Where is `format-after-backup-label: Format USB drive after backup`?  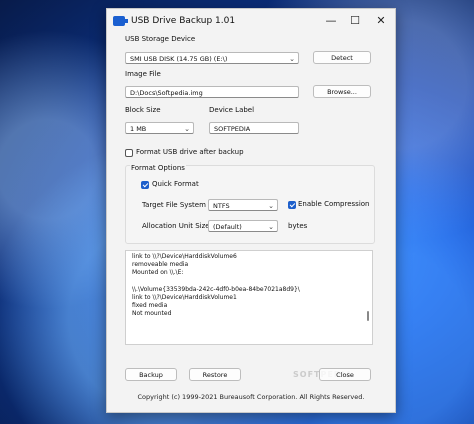 format-after-backup-label: Format USB drive after backup is located at coordinates (190, 152).